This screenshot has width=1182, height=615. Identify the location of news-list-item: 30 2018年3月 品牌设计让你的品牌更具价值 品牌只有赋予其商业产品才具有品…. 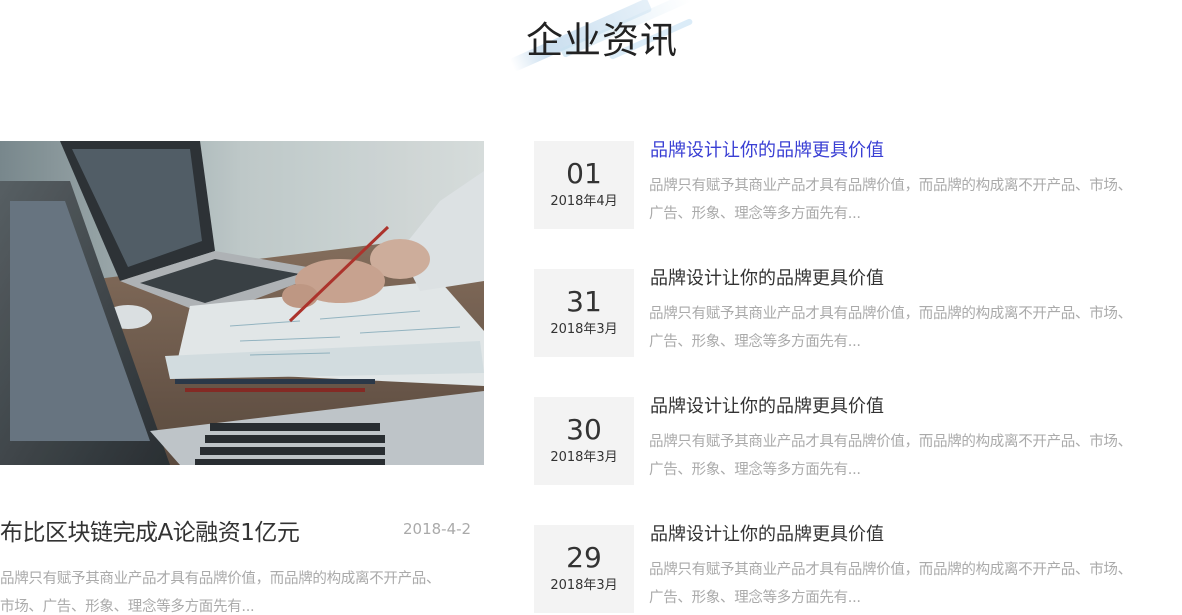
(858, 441).